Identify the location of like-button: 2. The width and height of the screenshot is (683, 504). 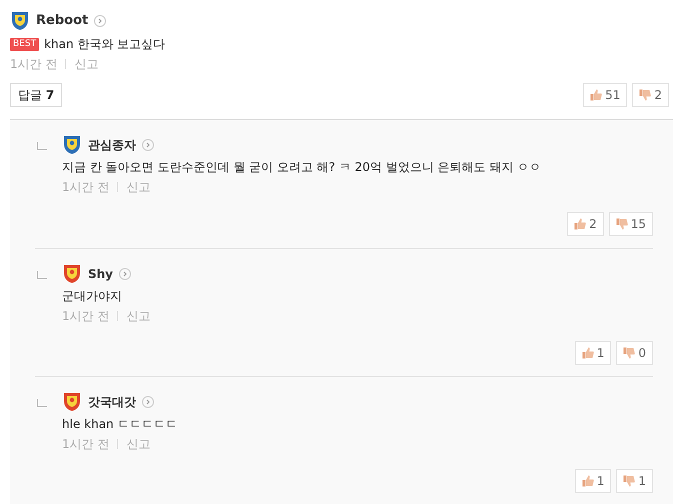
(585, 224).